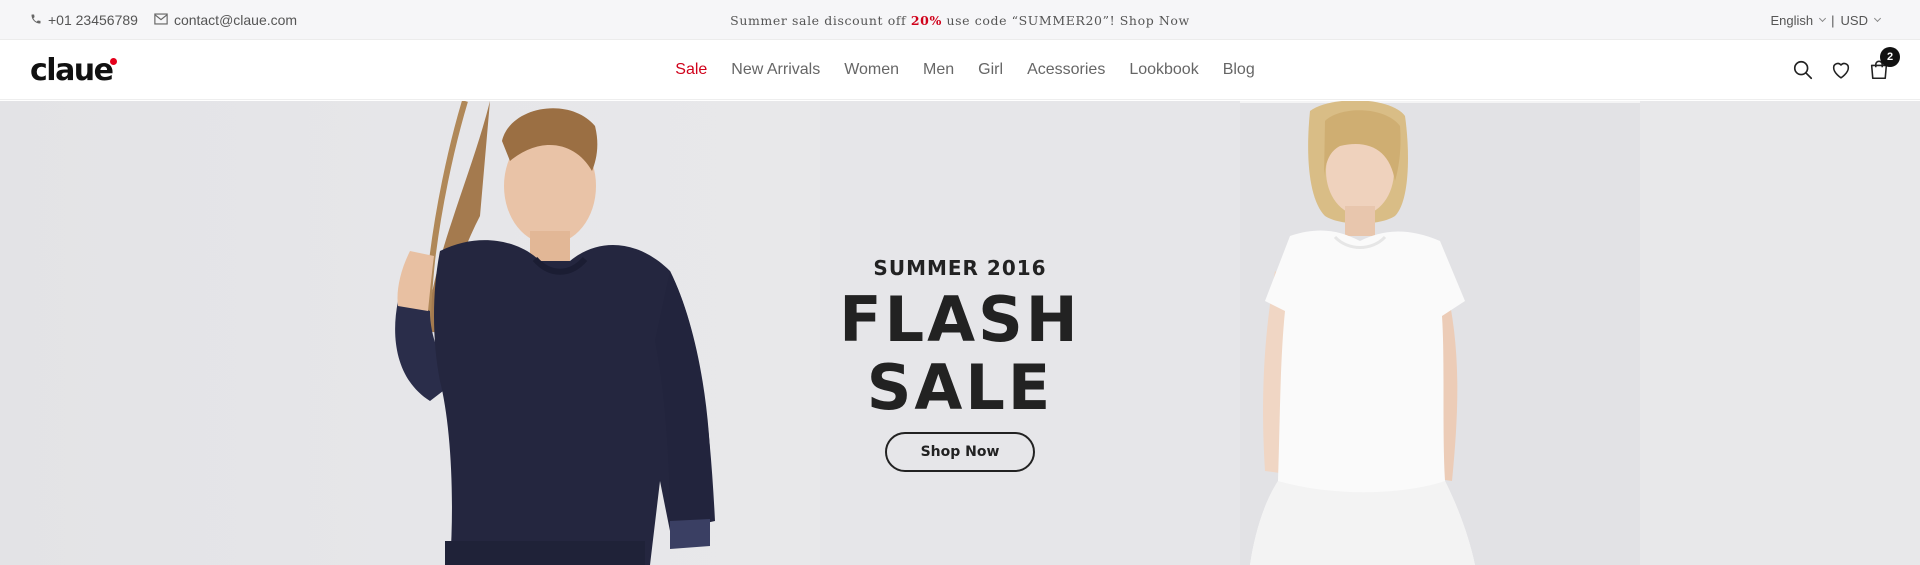 Image resolution: width=1920 pixels, height=565 pixels. Describe the element at coordinates (960, 268) in the screenshot. I see `hero-subtitle: SUMMER 2016` at that location.